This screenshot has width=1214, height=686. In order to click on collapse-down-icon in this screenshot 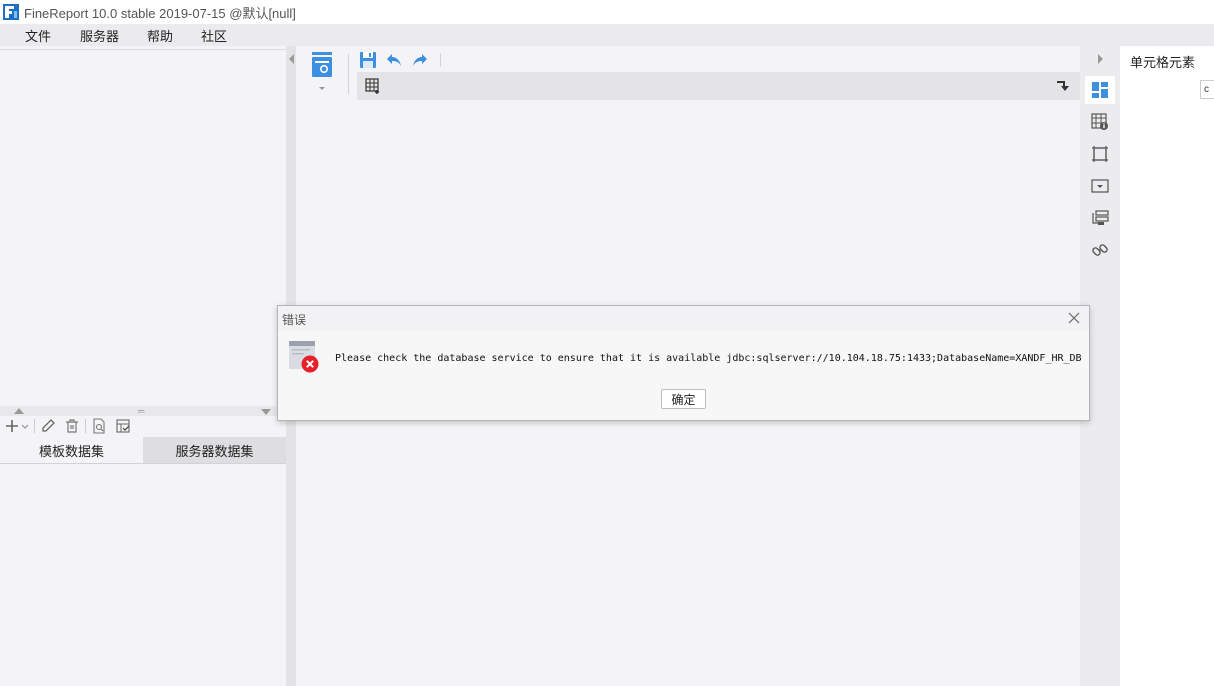, I will do `click(266, 412)`.